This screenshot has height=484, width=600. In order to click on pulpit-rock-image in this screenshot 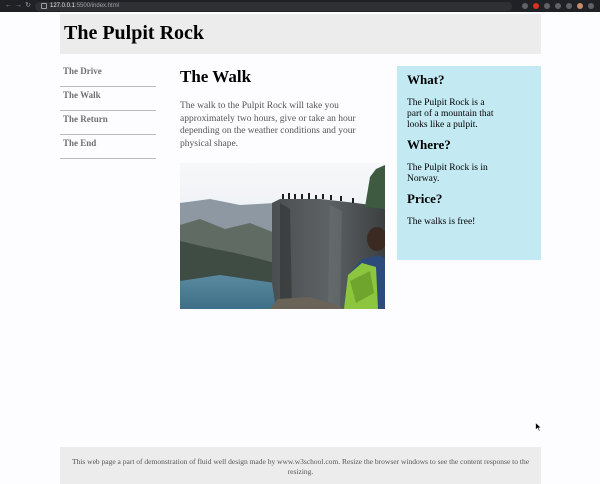, I will do `click(282, 236)`.